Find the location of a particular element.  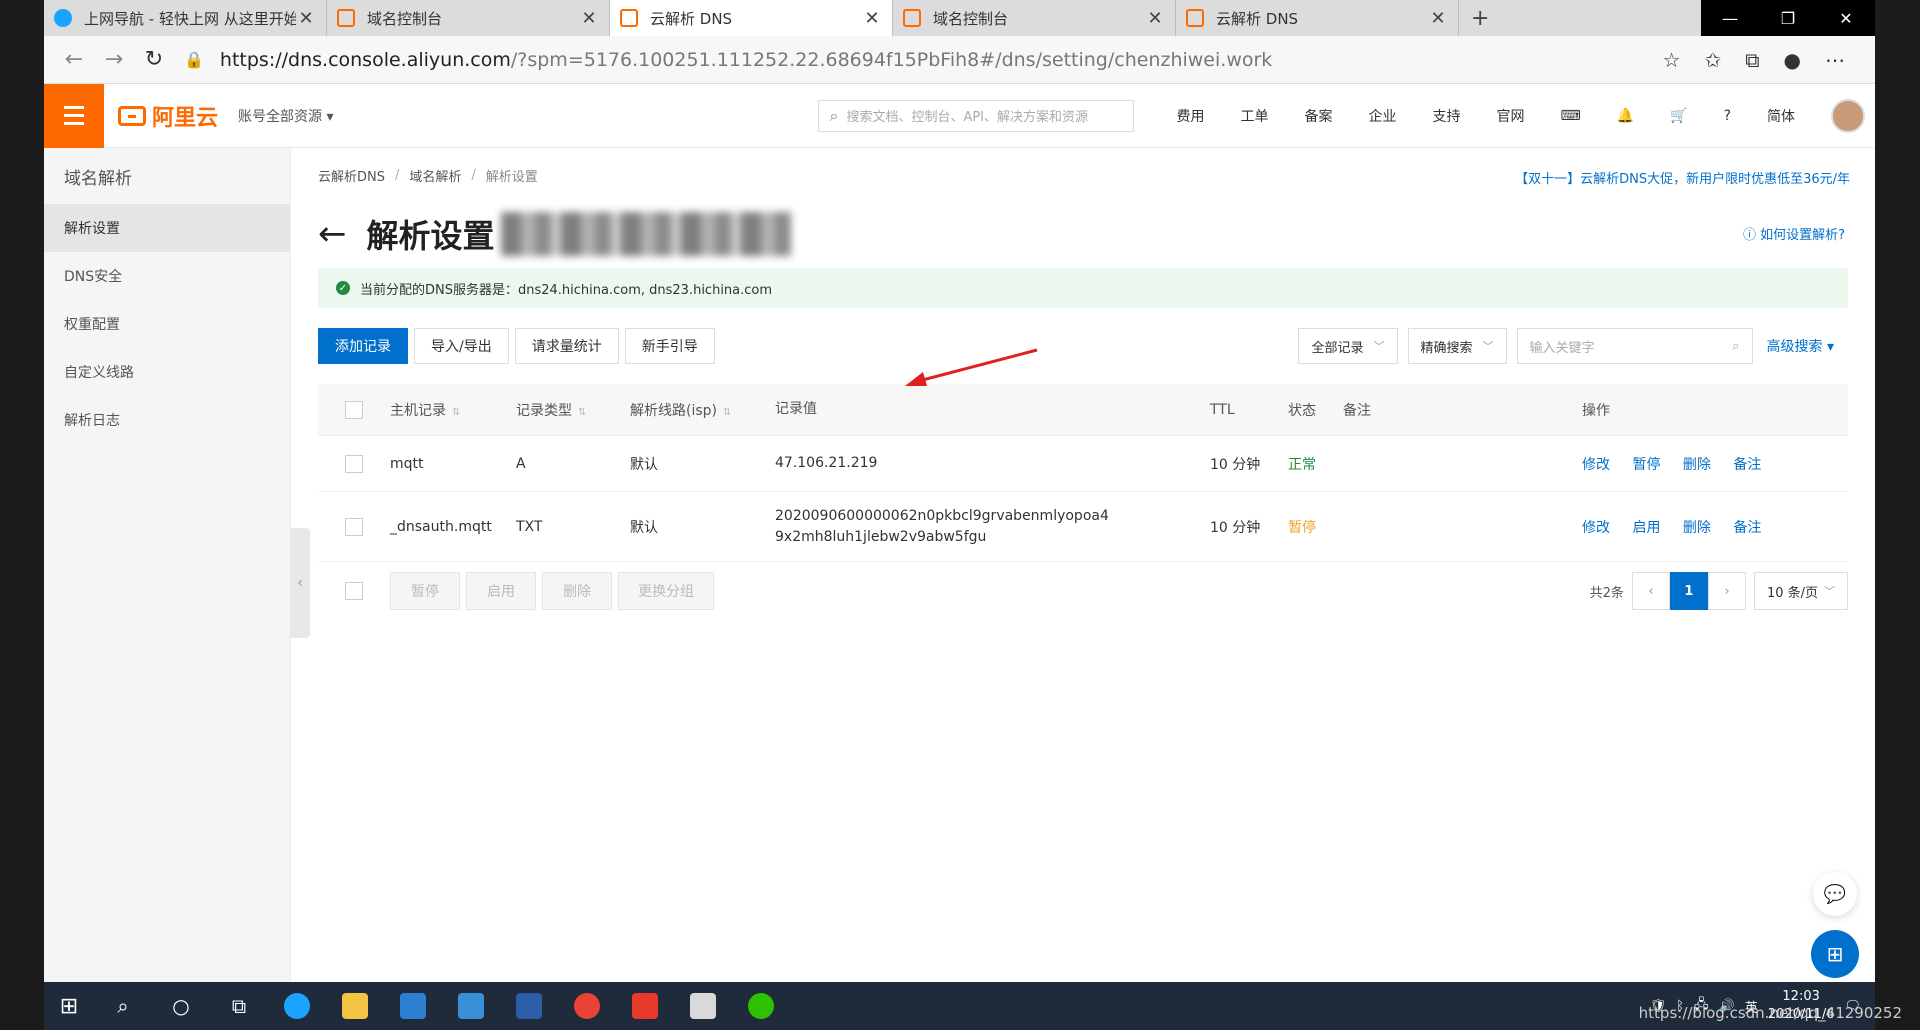

batch-enable-button: 启用 is located at coordinates (501, 591).